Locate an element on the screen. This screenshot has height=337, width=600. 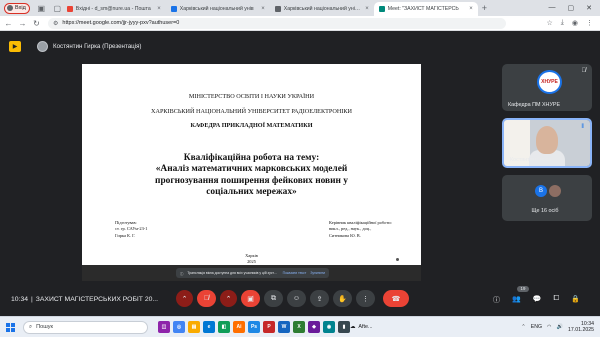
meeting-info-icon: ⓘ is located at coordinates (496, 300).